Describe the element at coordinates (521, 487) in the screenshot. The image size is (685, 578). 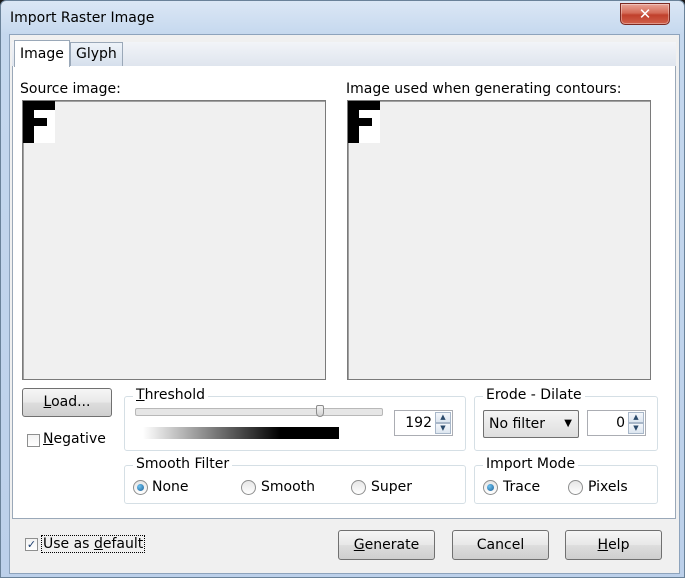
I see `radio-trace-label: Trace` at that location.